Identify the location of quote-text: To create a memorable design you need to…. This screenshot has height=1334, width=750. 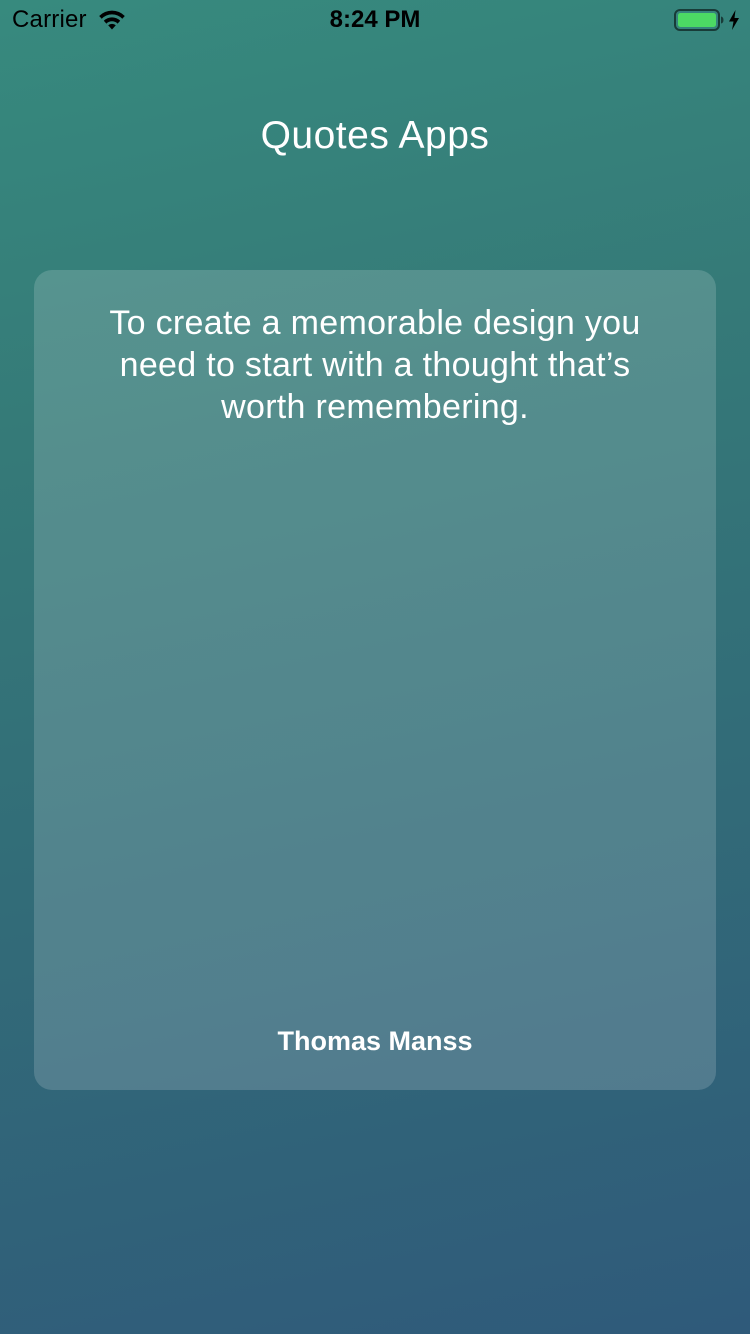
(375, 365).